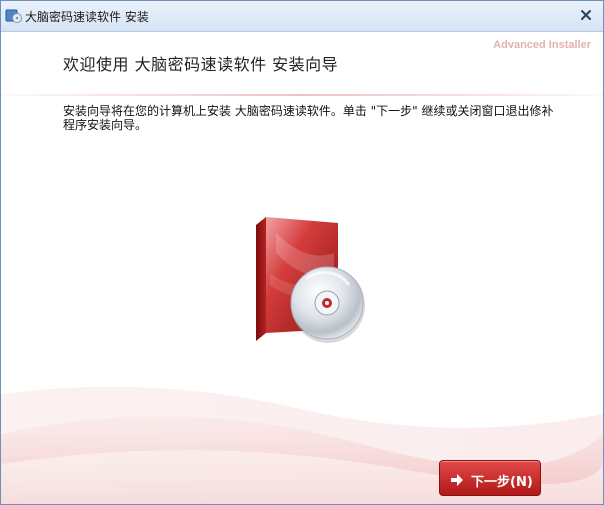 This screenshot has width=604, height=505. Describe the element at coordinates (542, 45) in the screenshot. I see `brand-label: Advanced Installer` at that location.